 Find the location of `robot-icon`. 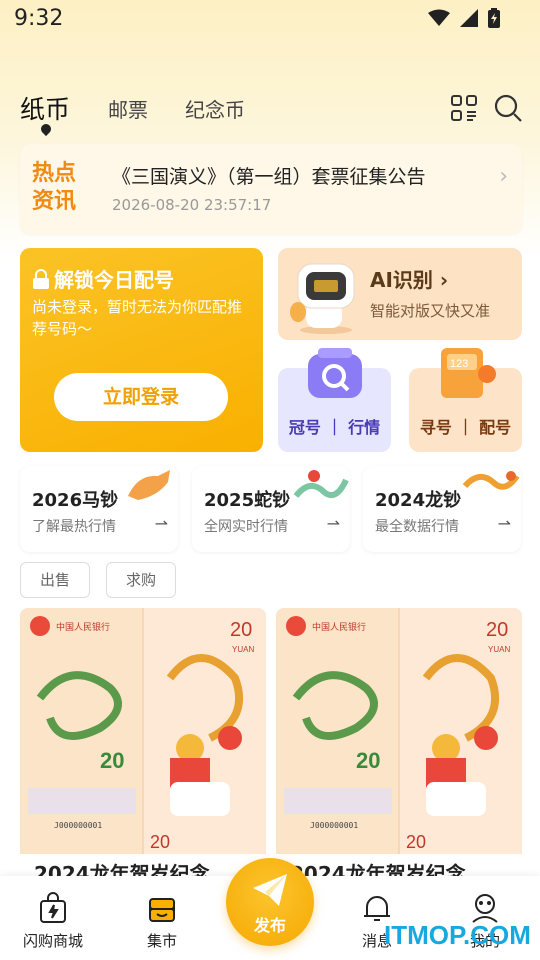

robot-icon is located at coordinates (322, 298).